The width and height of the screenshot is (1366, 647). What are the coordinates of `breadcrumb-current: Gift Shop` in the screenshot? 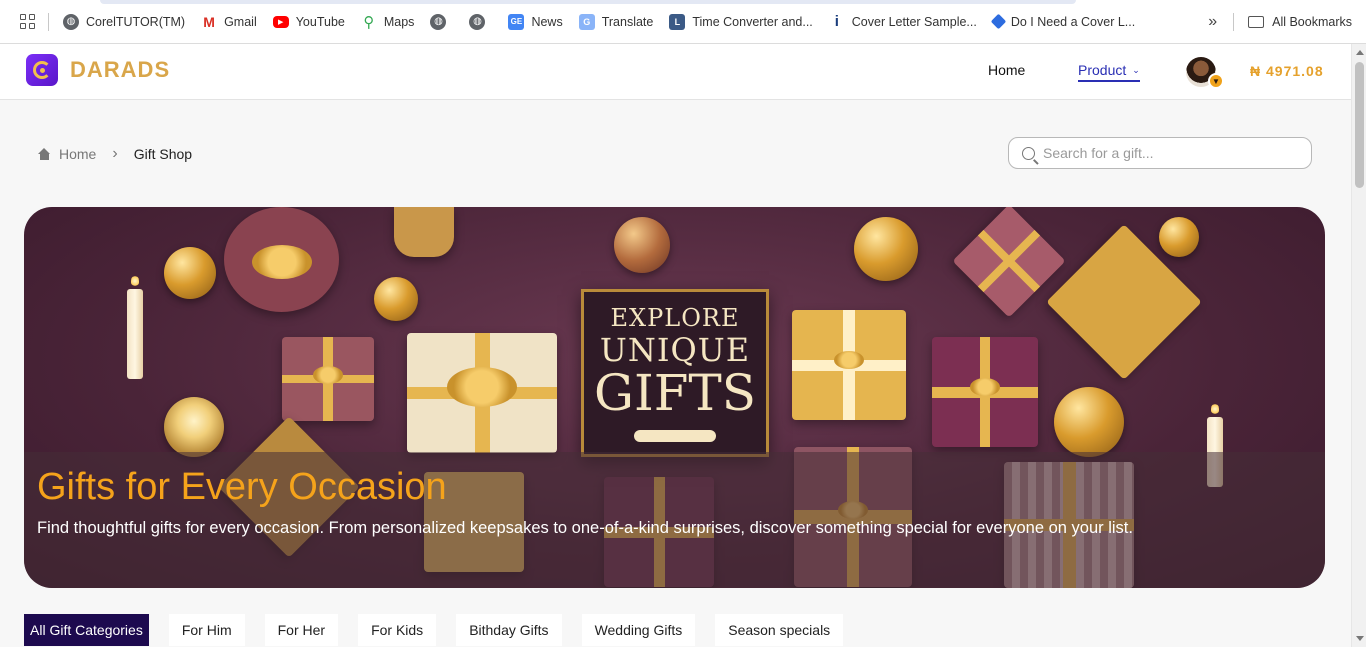 It's located at (163, 154).